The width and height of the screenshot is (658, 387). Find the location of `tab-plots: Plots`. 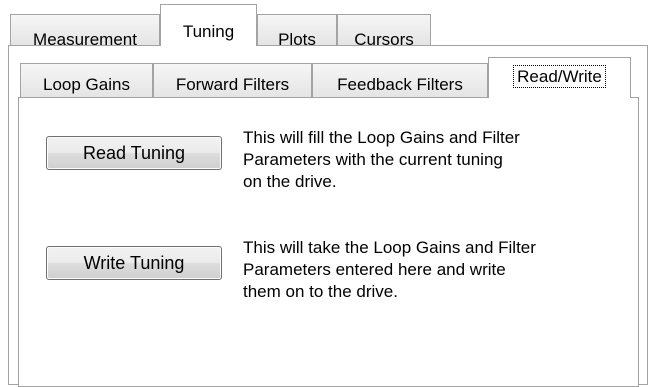

tab-plots: Plots is located at coordinates (297, 31).